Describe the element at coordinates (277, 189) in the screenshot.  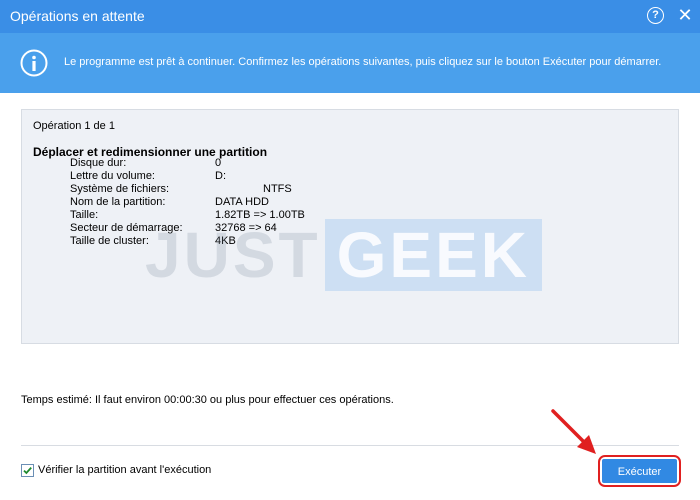
I see `detail-value: NTFS` at that location.